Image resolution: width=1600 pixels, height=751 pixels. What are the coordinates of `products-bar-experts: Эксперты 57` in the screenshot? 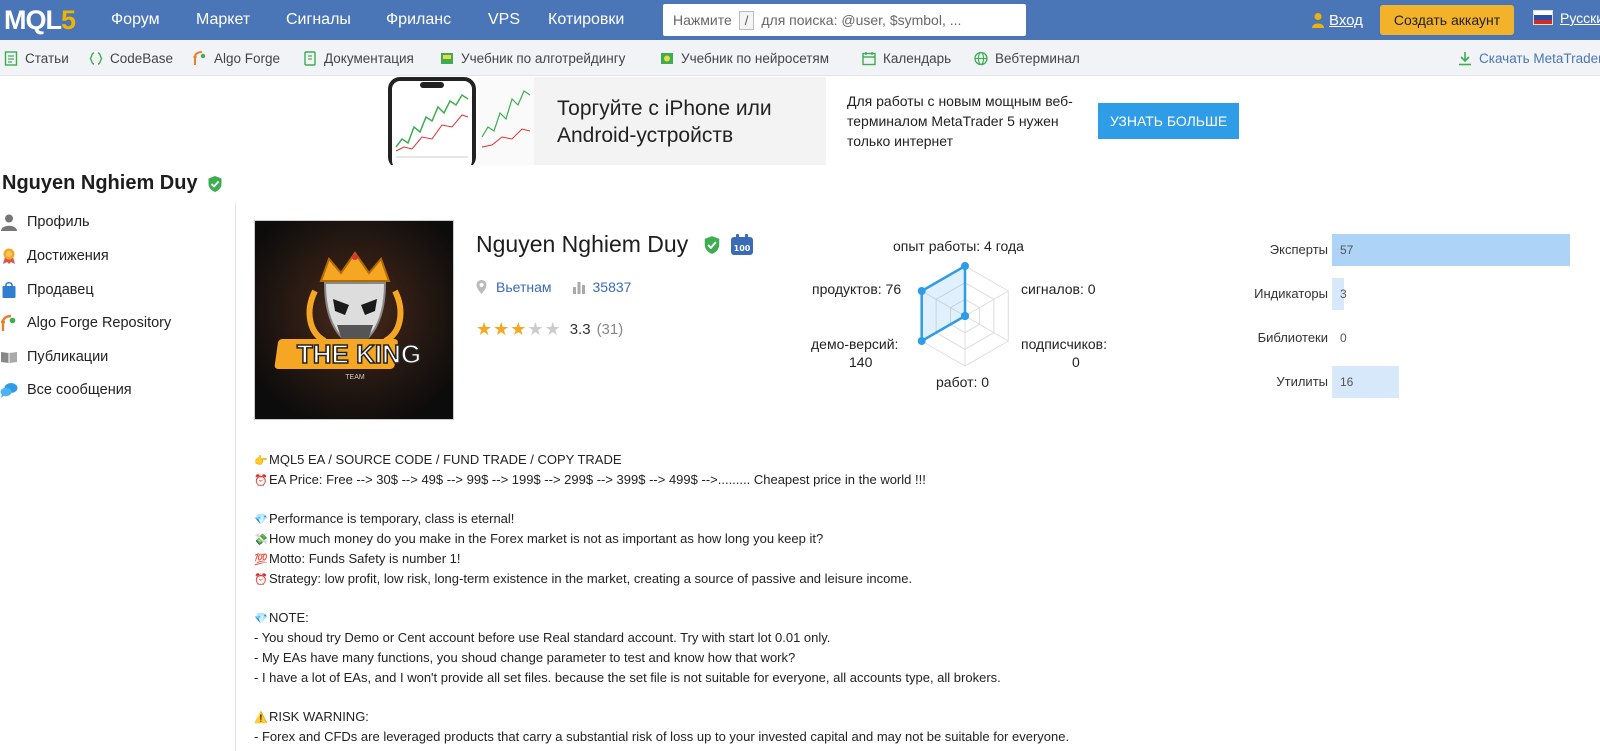 It's located at (1400, 250).